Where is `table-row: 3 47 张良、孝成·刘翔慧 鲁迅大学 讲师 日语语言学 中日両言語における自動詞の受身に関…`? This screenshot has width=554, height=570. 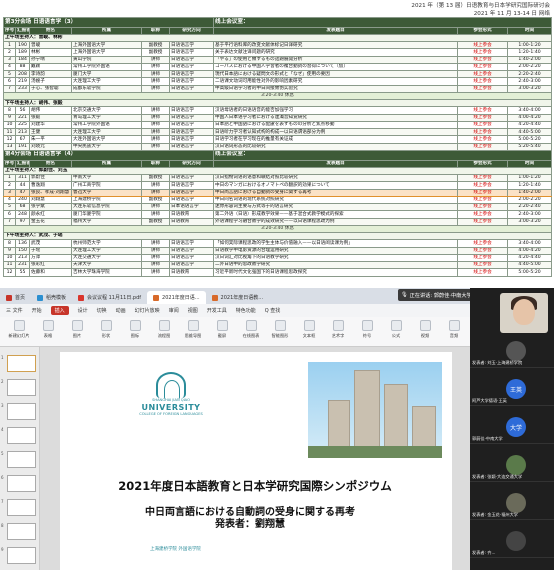
table-row: 3 47 张良、孝成·刘翔慧 鲁迅大学 讲师 日语语言学 中日両言語における自動詞の受身に関… is located at coordinates (278, 192).